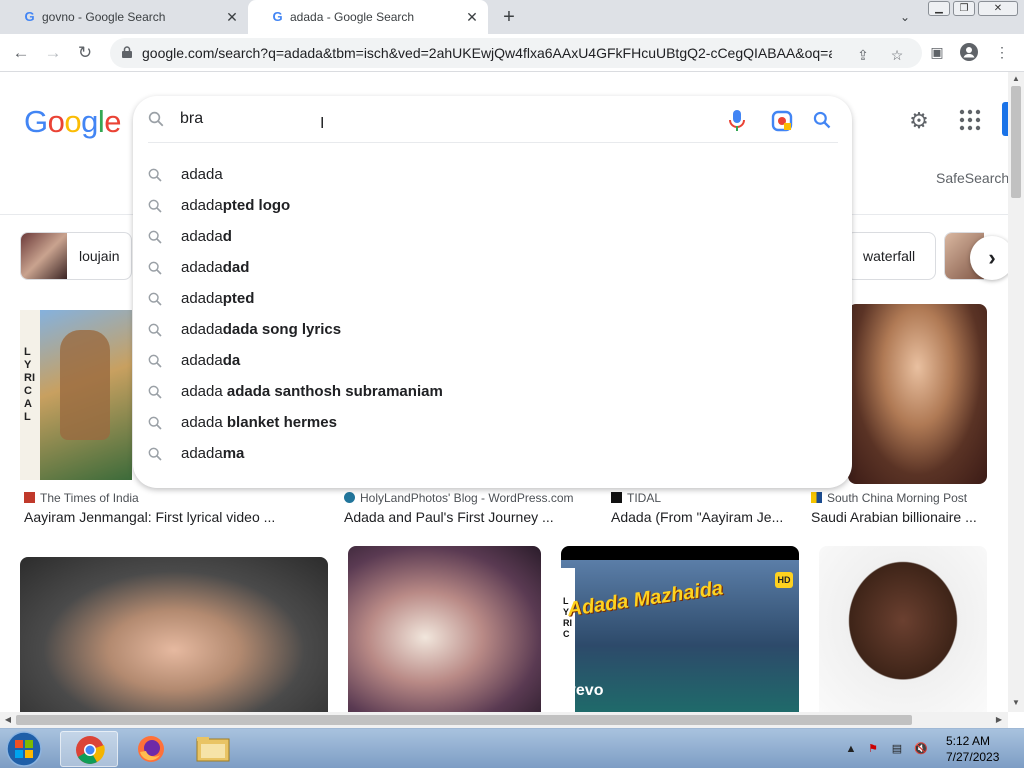 This screenshot has width=1024, height=768. I want to click on chip-thumbnail, so click(44, 256).